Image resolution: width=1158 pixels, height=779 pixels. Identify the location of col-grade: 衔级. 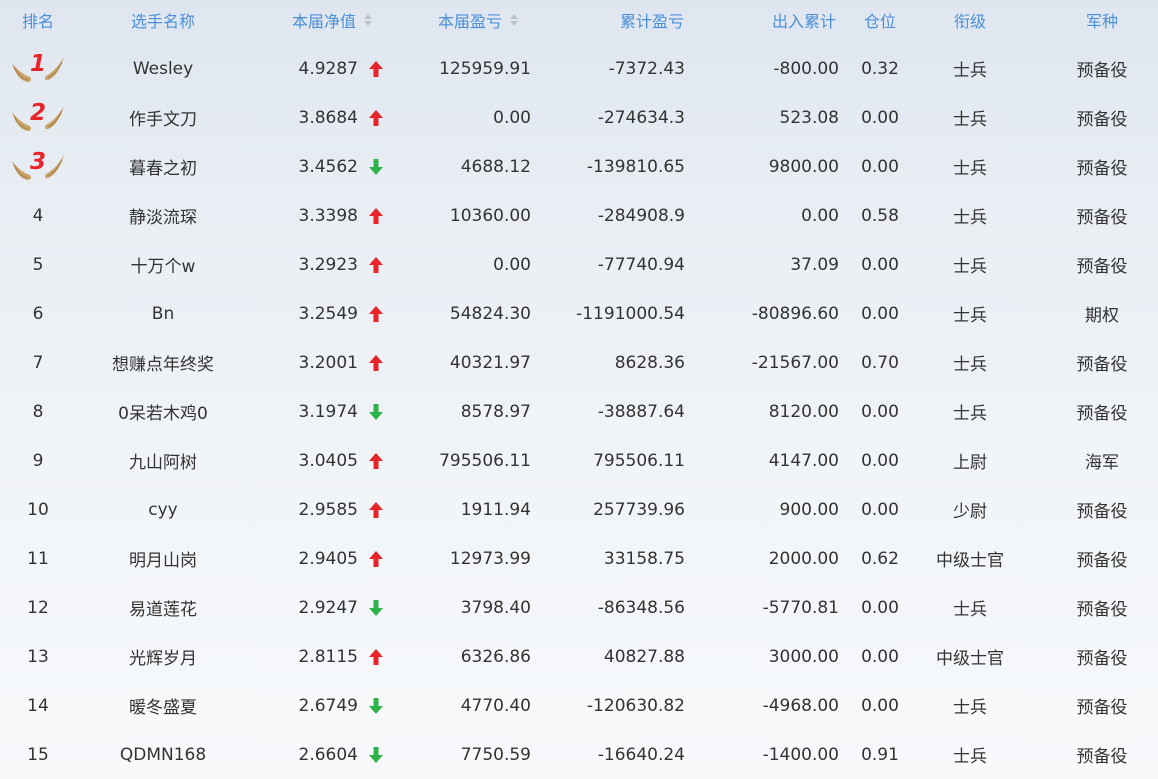
(970, 20).